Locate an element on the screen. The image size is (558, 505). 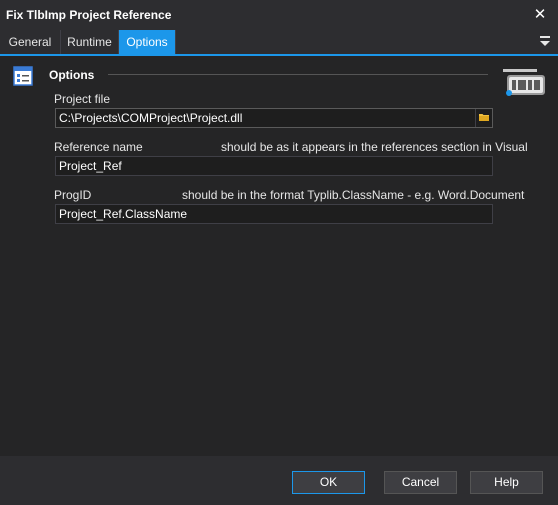
dialog-footer: OK Cancel Help is located at coordinates (279, 480).